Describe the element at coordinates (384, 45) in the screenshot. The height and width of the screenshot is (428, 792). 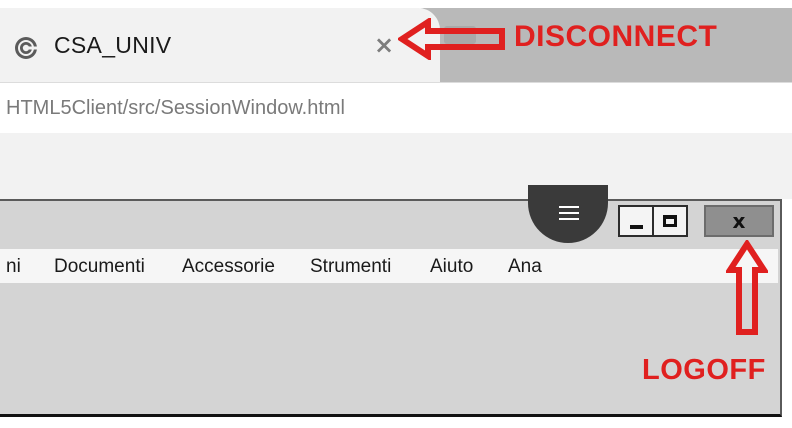
I see `close-icon: ×` at that location.